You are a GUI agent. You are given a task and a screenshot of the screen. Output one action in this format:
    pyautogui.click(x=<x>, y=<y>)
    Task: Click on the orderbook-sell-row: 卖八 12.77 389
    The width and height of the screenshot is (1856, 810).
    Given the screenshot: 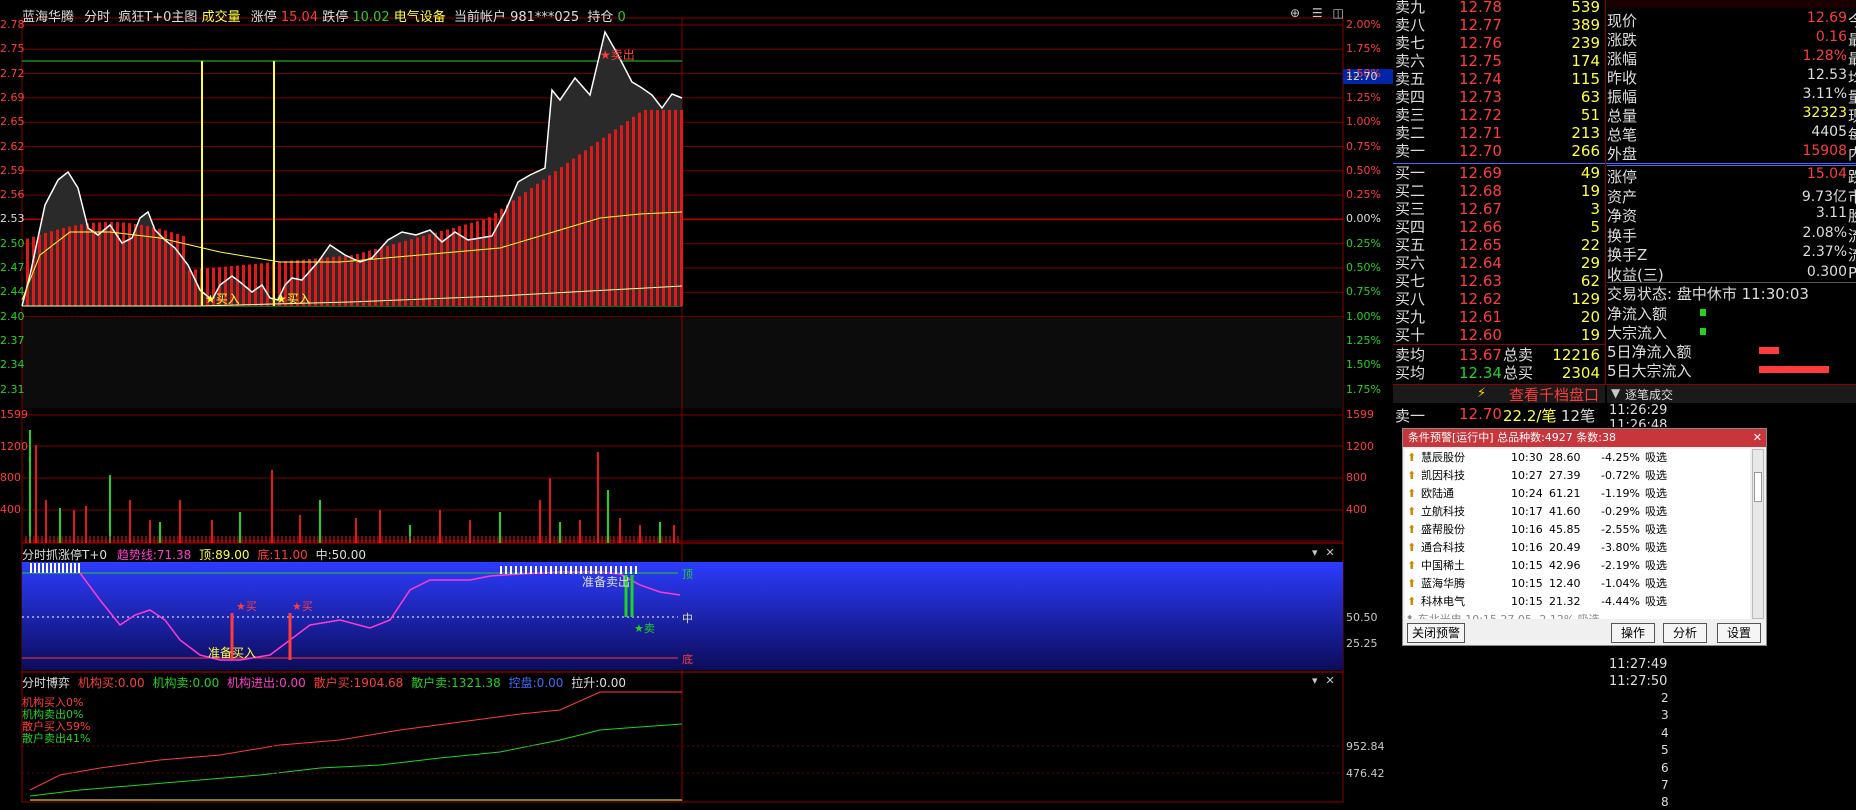 What is the action you would take?
    pyautogui.click(x=1499, y=25)
    